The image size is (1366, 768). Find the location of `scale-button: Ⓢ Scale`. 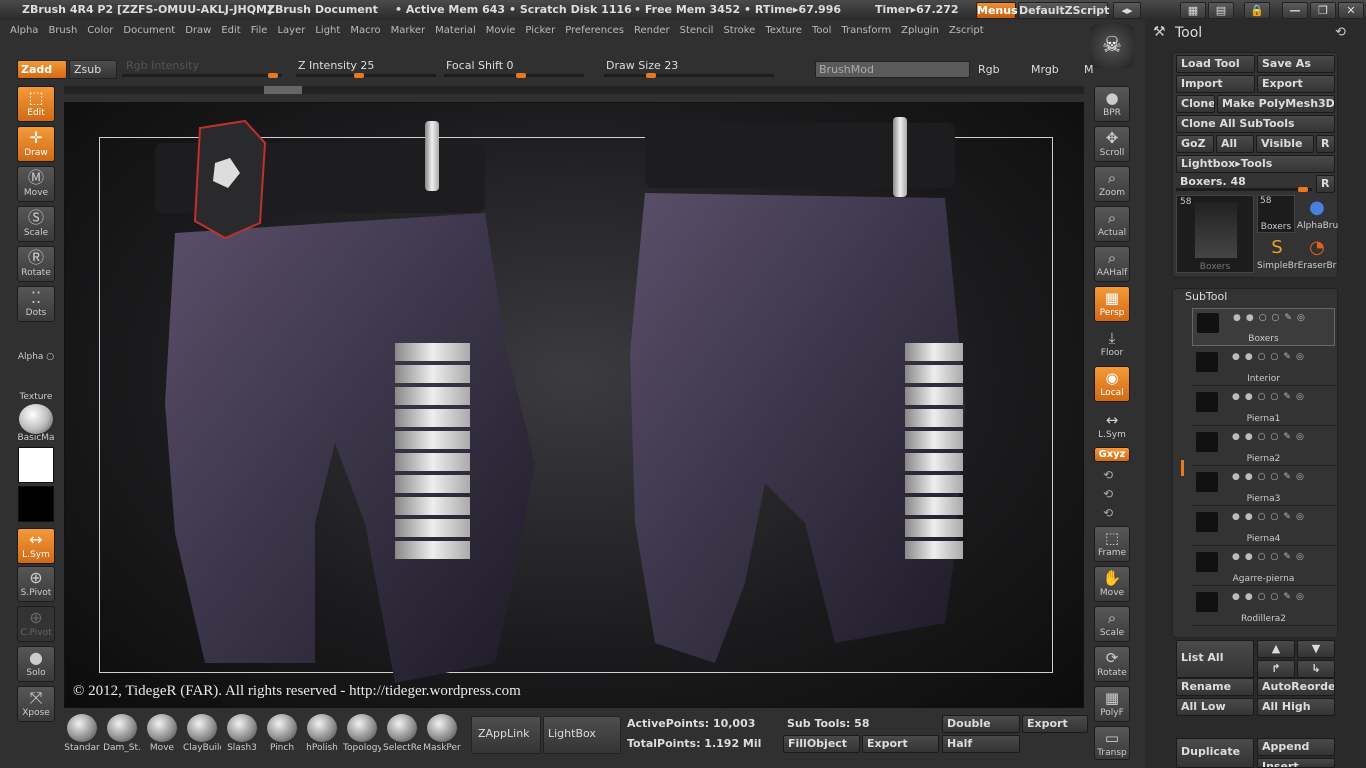

scale-button: Ⓢ Scale is located at coordinates (36, 224).